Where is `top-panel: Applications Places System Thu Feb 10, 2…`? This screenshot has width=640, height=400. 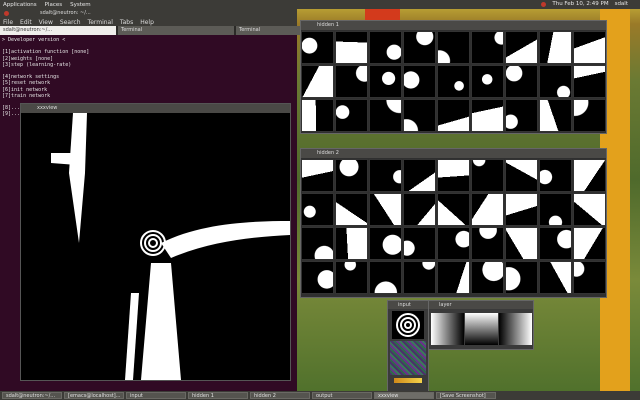 top-panel: Applications Places System Thu Feb 10, 2… is located at coordinates (320, 4).